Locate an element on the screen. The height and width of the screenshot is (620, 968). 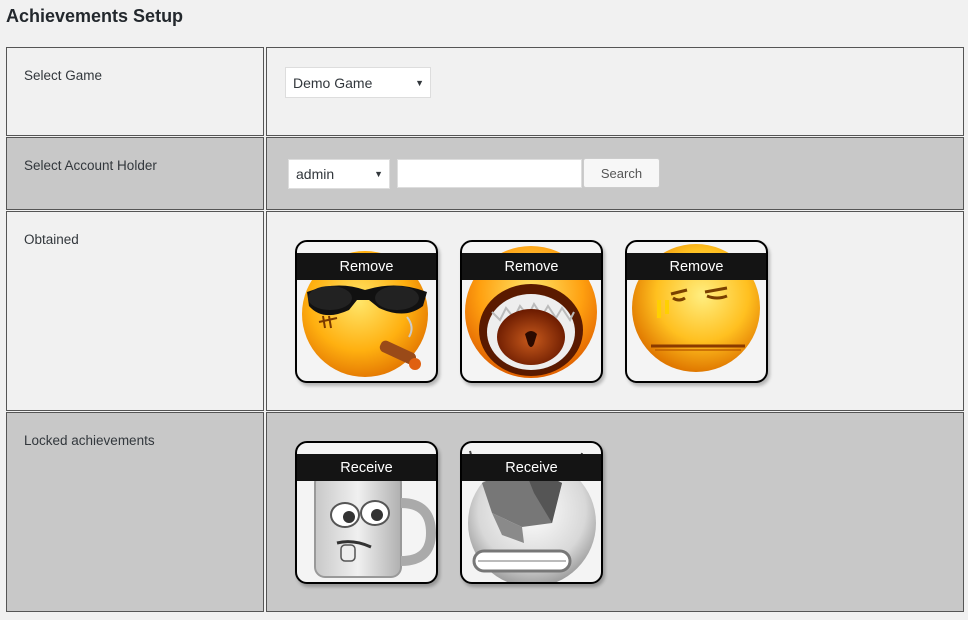
account-cell: admin ▼ Search is located at coordinates (615, 173).